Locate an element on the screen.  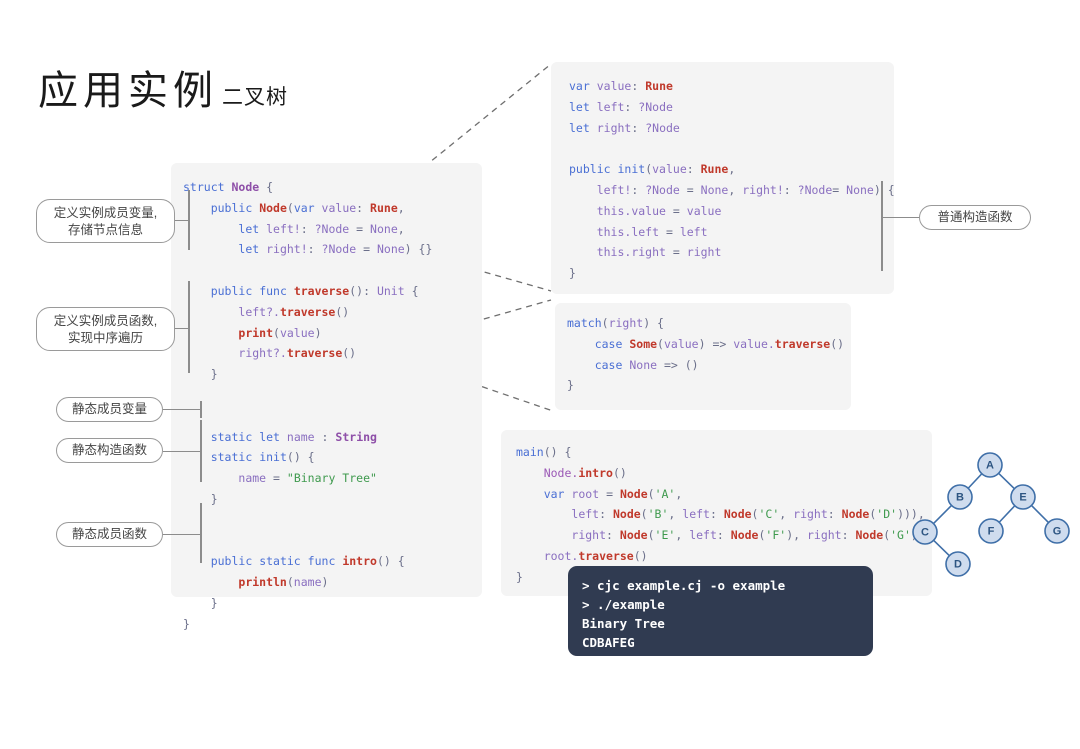
tree-node-label: G is located at coordinates (1057, 532).